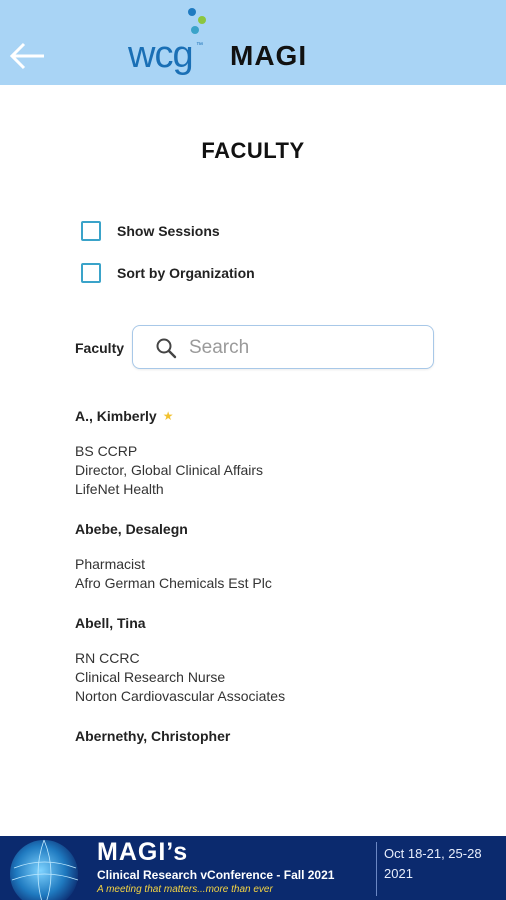 Image resolution: width=506 pixels, height=900 pixels. Describe the element at coordinates (161, 55) in the screenshot. I see `wcg-logo-text: wcg` at that location.